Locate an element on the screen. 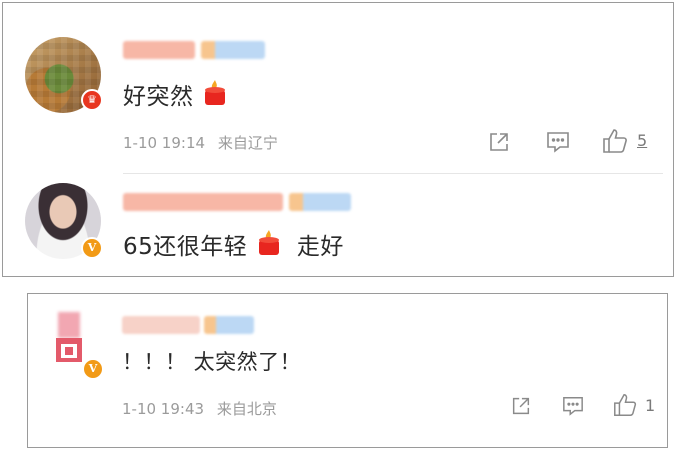  member-badge-icon: ♛ is located at coordinates (92, 100).